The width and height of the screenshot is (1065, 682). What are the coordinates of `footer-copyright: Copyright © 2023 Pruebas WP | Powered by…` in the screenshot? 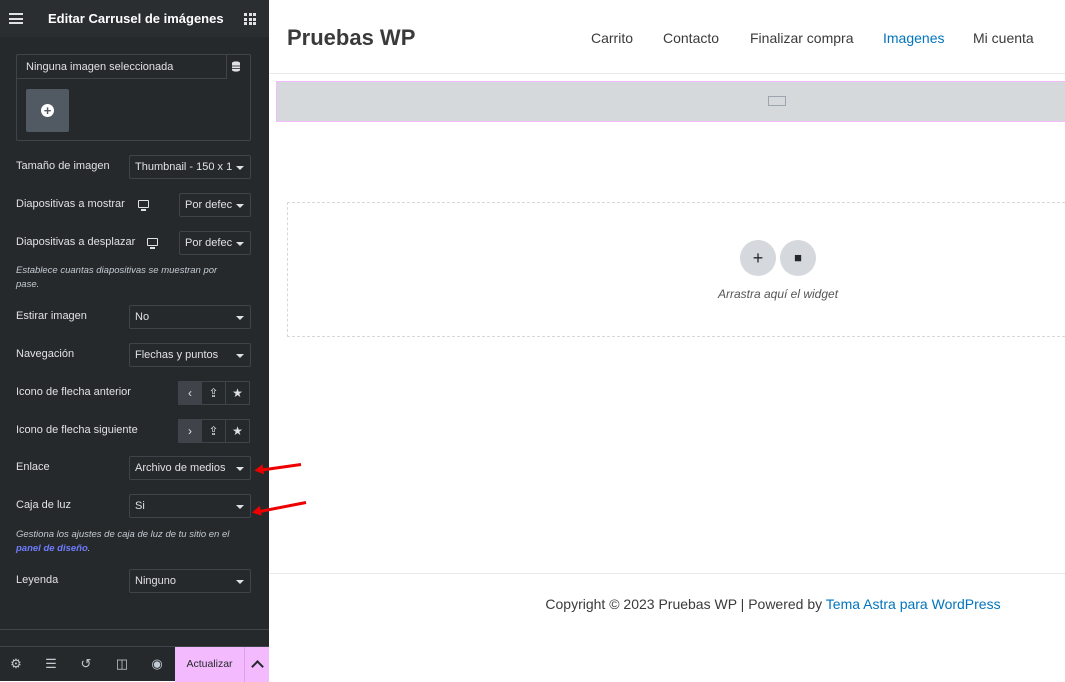 It's located at (773, 604).